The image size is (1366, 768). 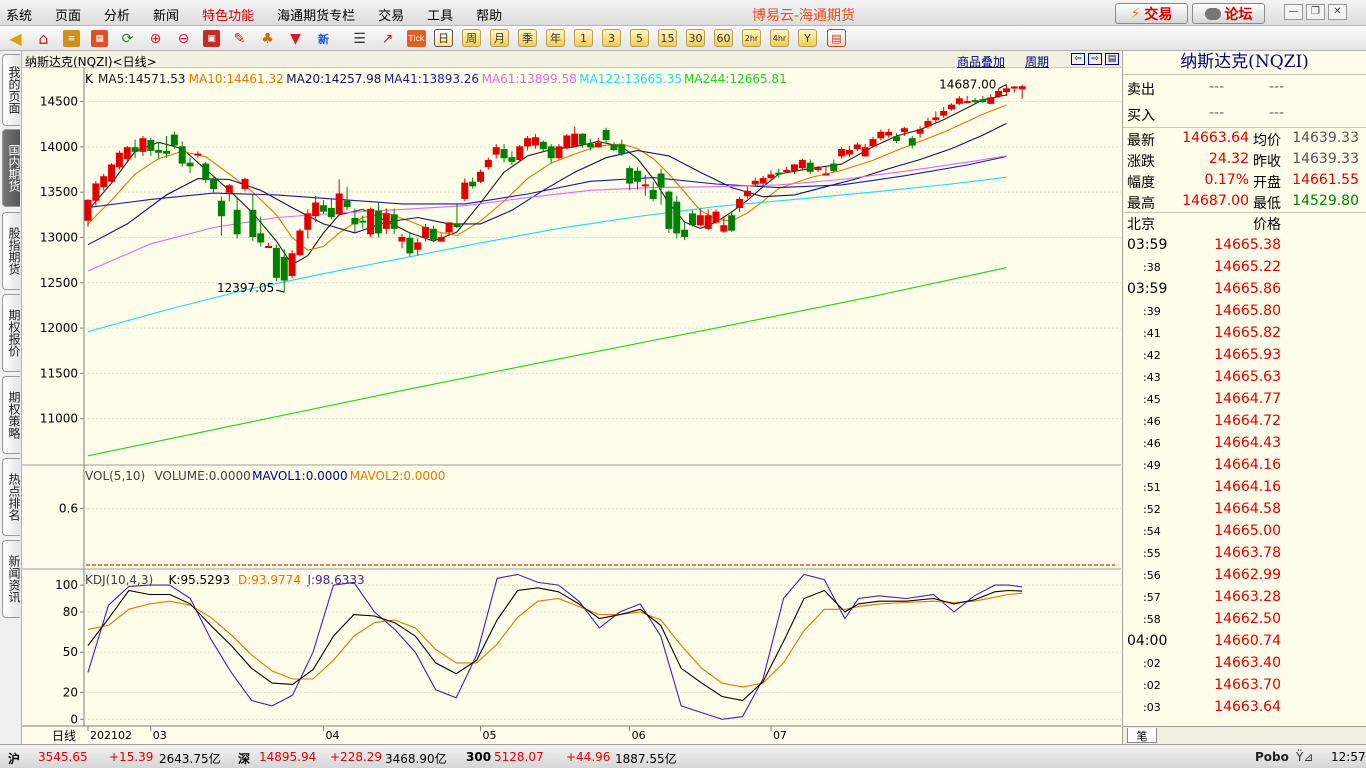 I want to click on left-tab-4: 期权策略, so click(x=11, y=415).